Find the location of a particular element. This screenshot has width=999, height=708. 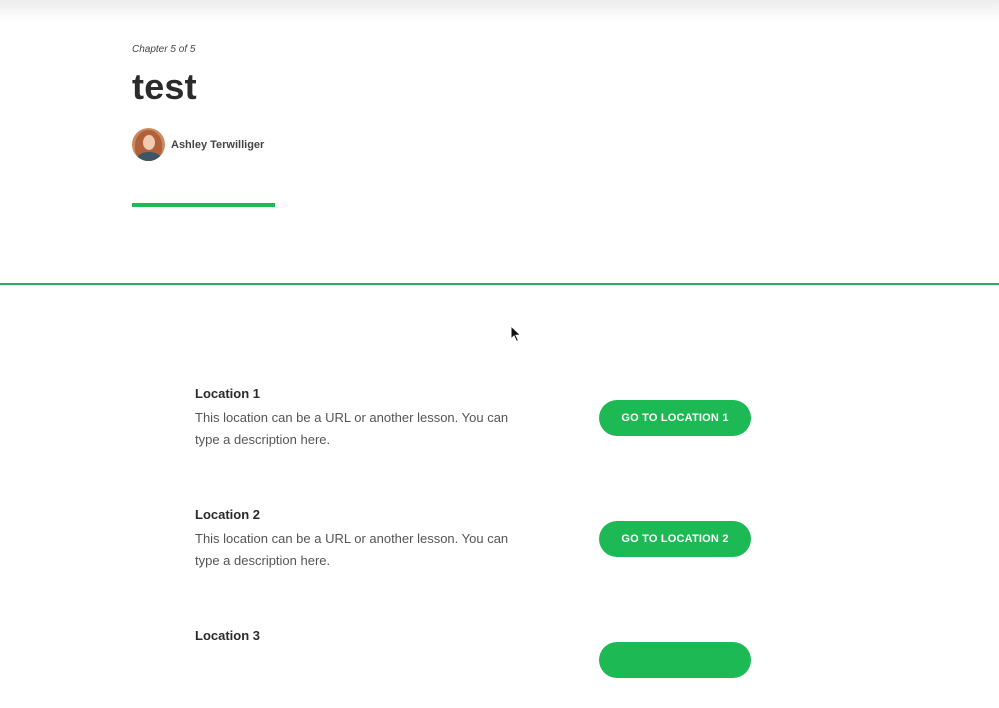

location-item: Location 3 is located at coordinates (495, 668).